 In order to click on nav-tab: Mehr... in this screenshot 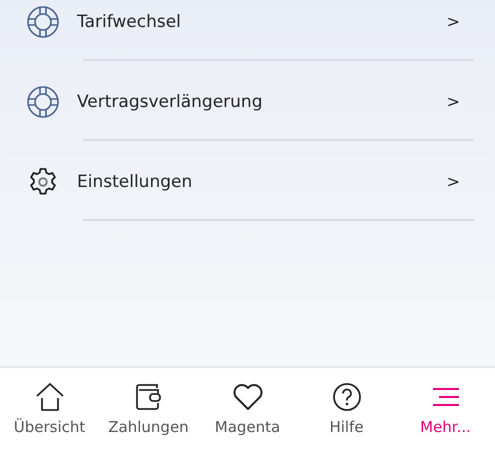, I will do `click(445, 409)`.